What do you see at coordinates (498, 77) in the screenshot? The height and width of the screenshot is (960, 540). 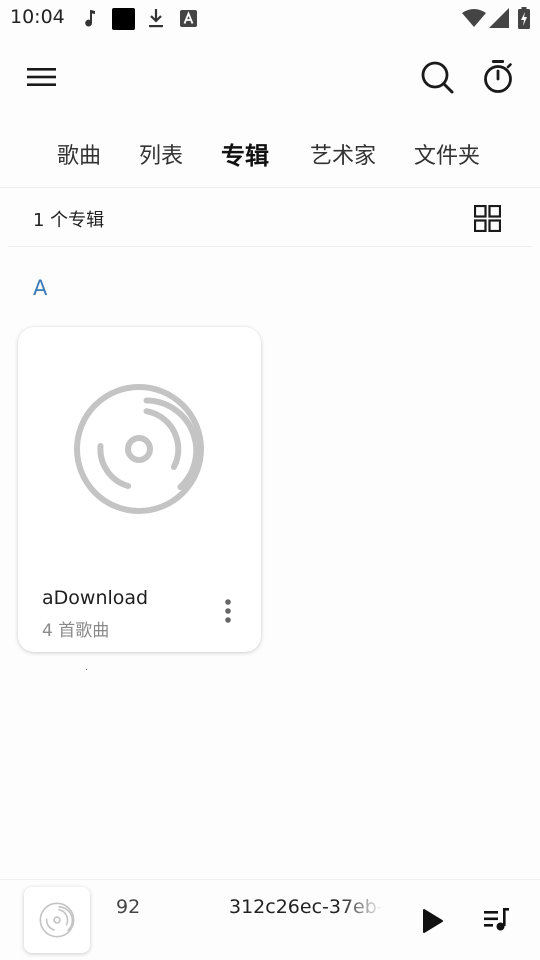 I see `timer-icon` at bounding box center [498, 77].